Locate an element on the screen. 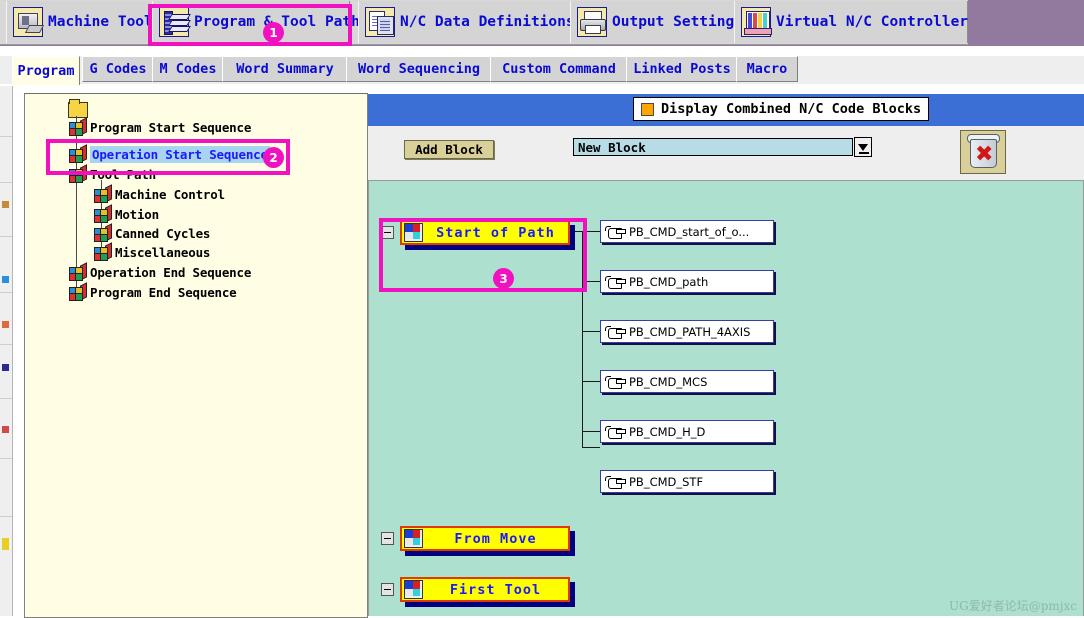 This screenshot has height=618, width=1084. tree-node-operation-start-sequence: Operation Start Sequence is located at coordinates (169, 153).